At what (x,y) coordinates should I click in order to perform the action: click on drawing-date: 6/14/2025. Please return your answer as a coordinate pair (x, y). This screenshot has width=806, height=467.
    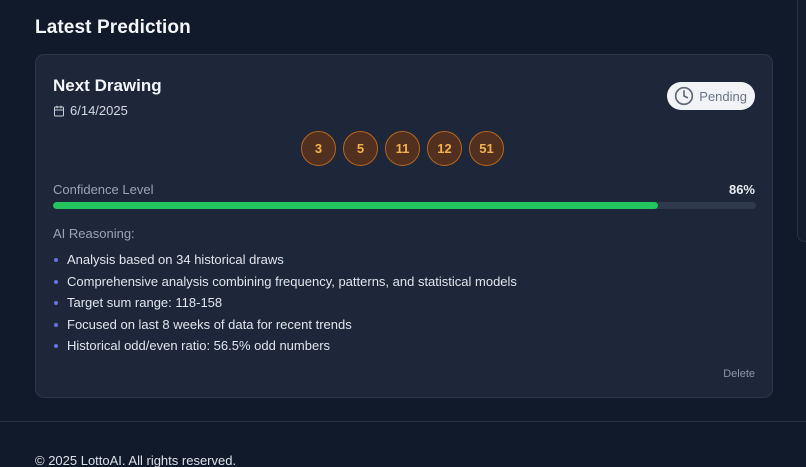
    Looking at the image, I should click on (90, 110).